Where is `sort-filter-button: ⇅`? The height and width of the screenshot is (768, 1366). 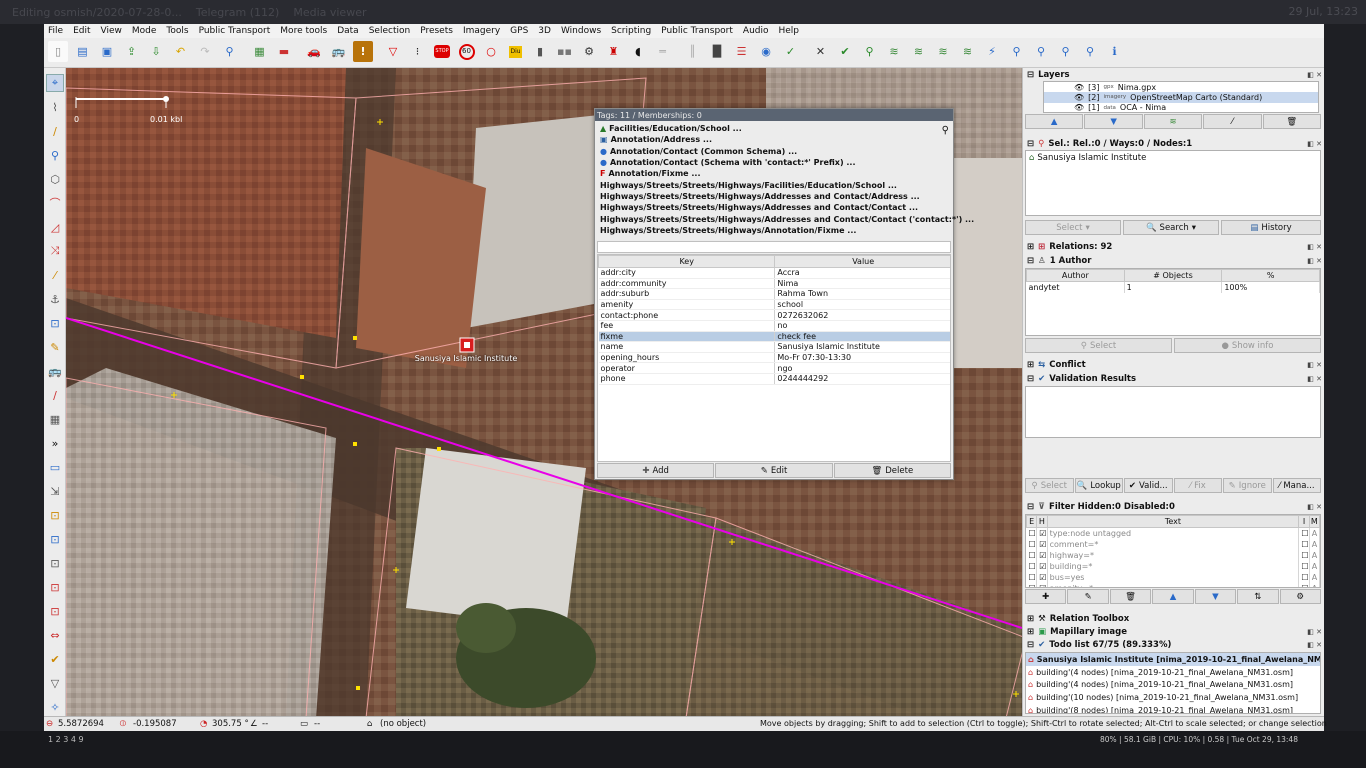 sort-filter-button: ⇅ is located at coordinates (1258, 596).